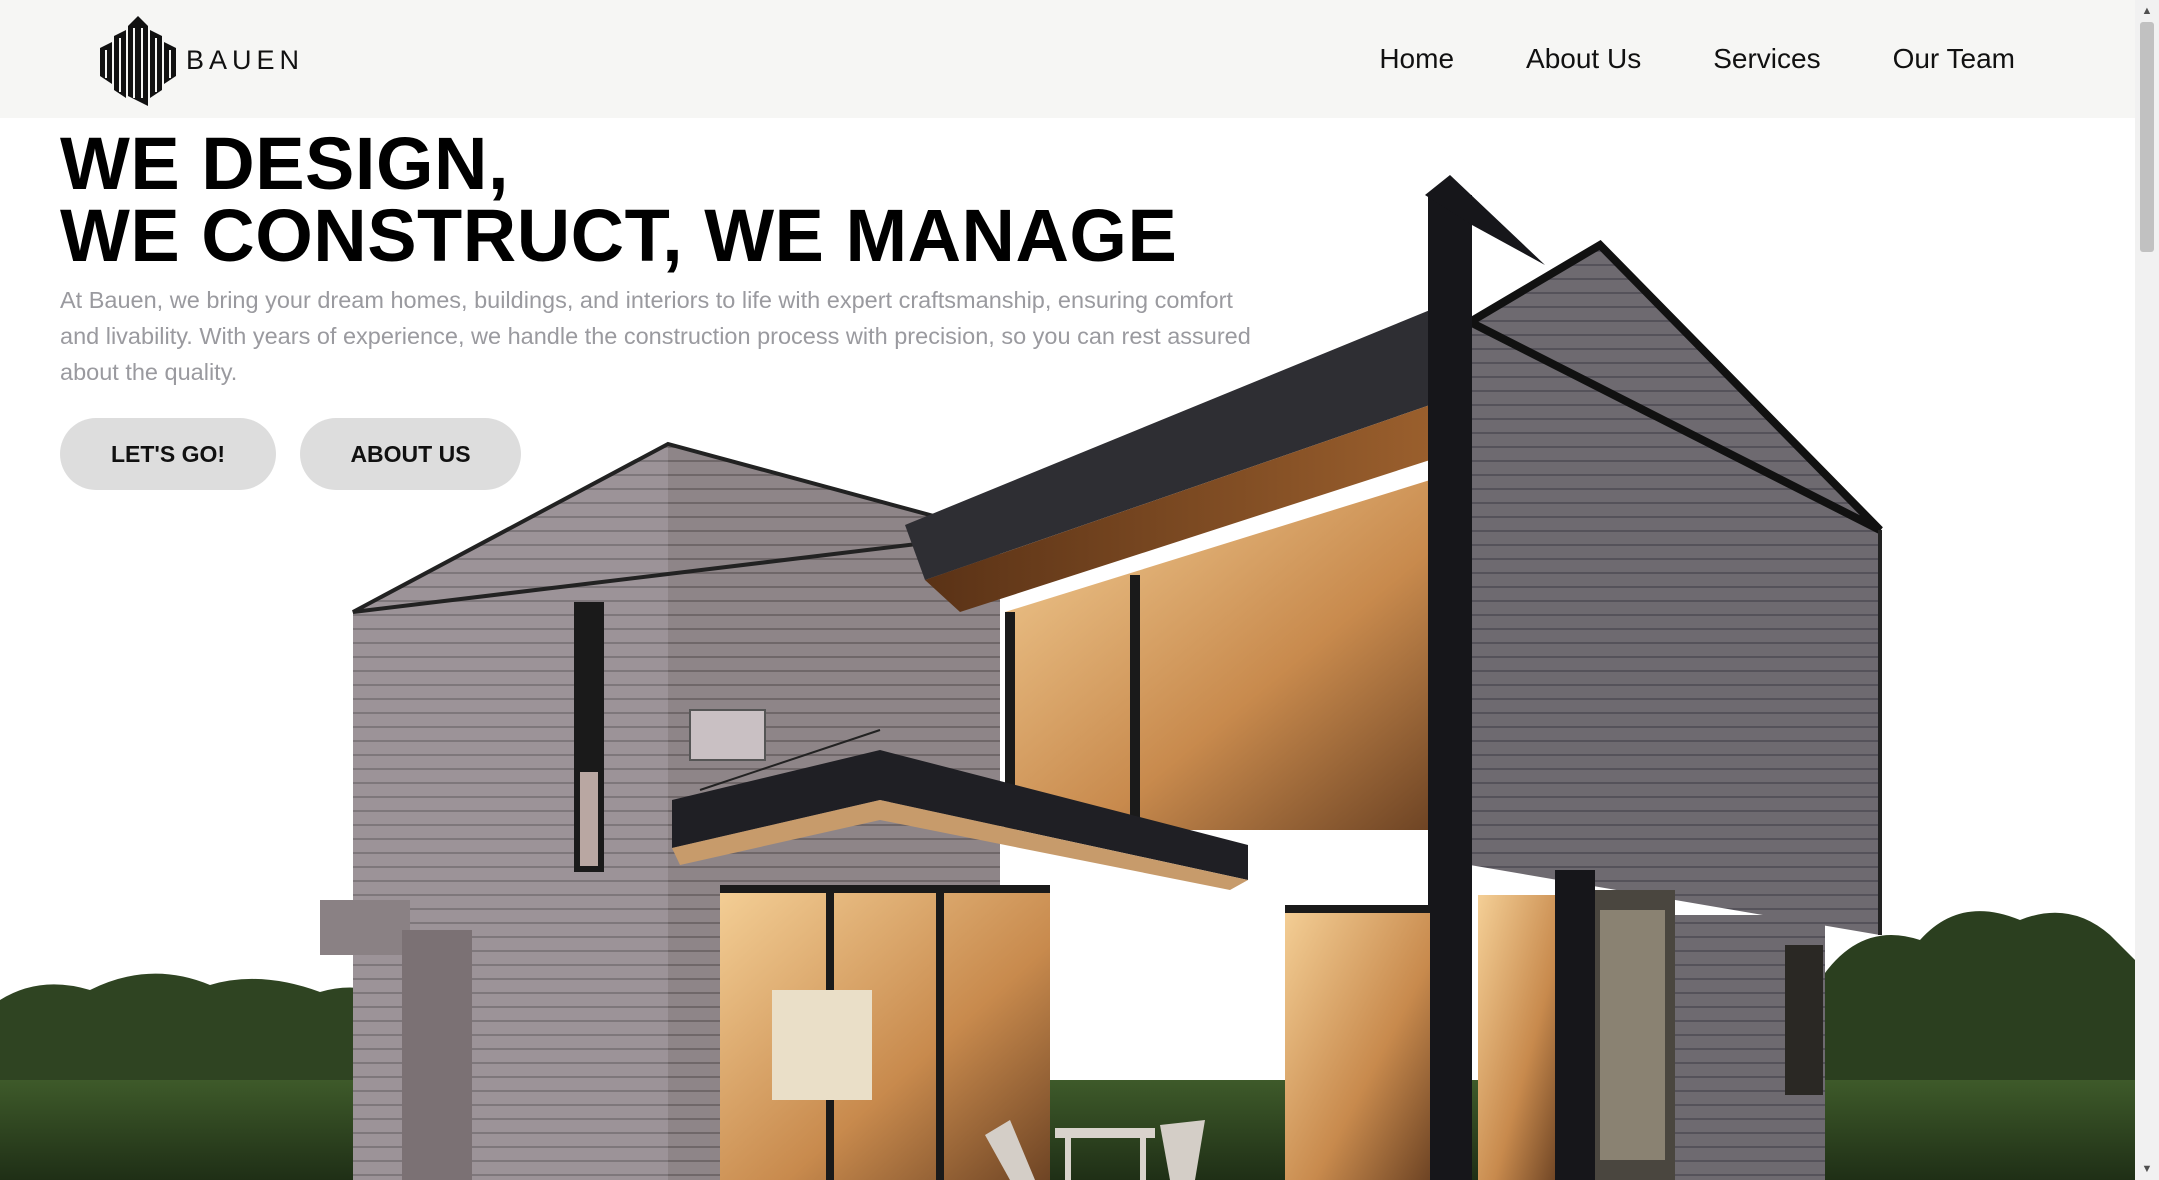  What do you see at coordinates (285, 163) in the screenshot?
I see `hero-title-line-1: WE DESIGN,` at bounding box center [285, 163].